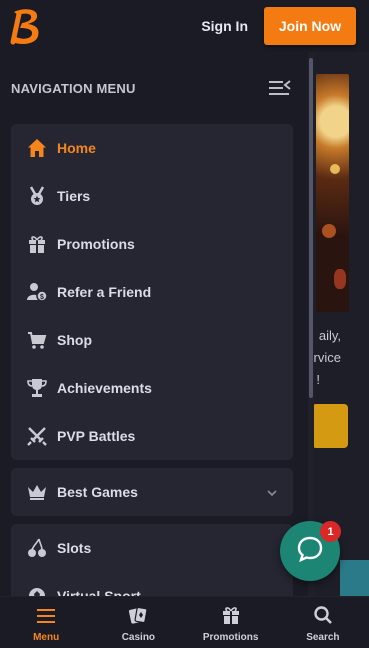  What do you see at coordinates (332, 193) in the screenshot?
I see `promo-banner-image` at bounding box center [332, 193].